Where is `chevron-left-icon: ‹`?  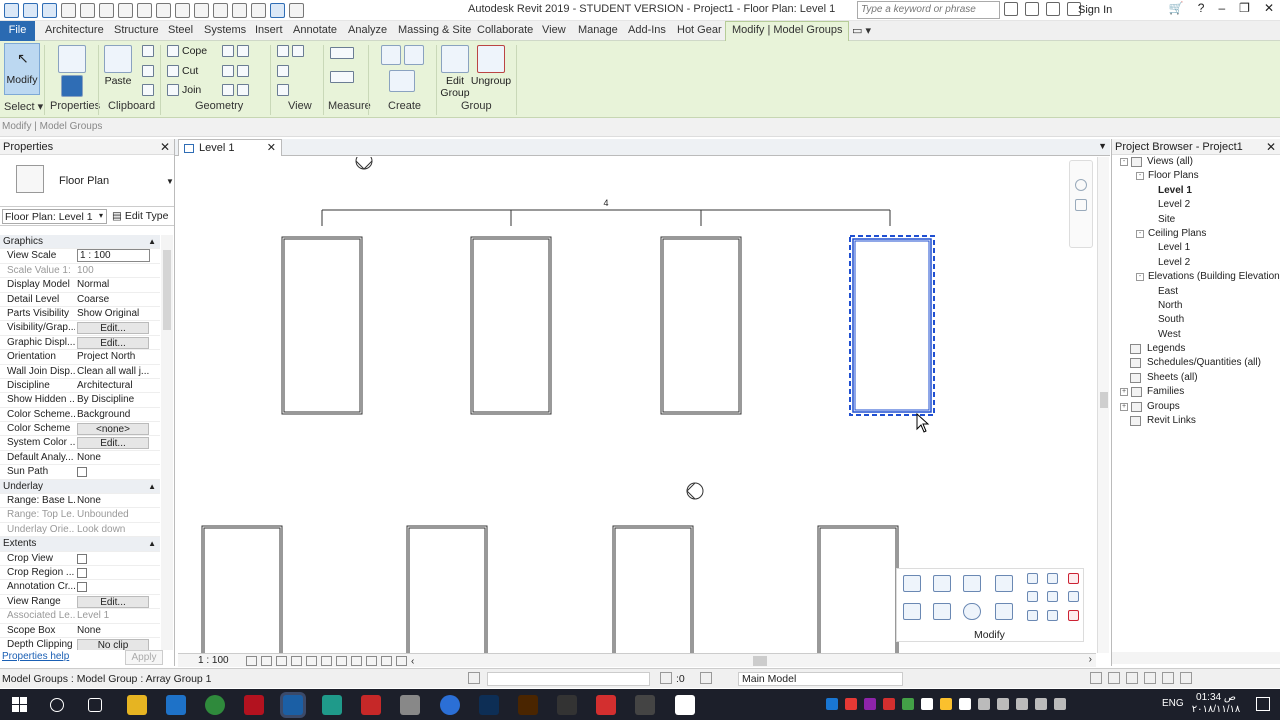 chevron-left-icon: ‹ is located at coordinates (416, 661).